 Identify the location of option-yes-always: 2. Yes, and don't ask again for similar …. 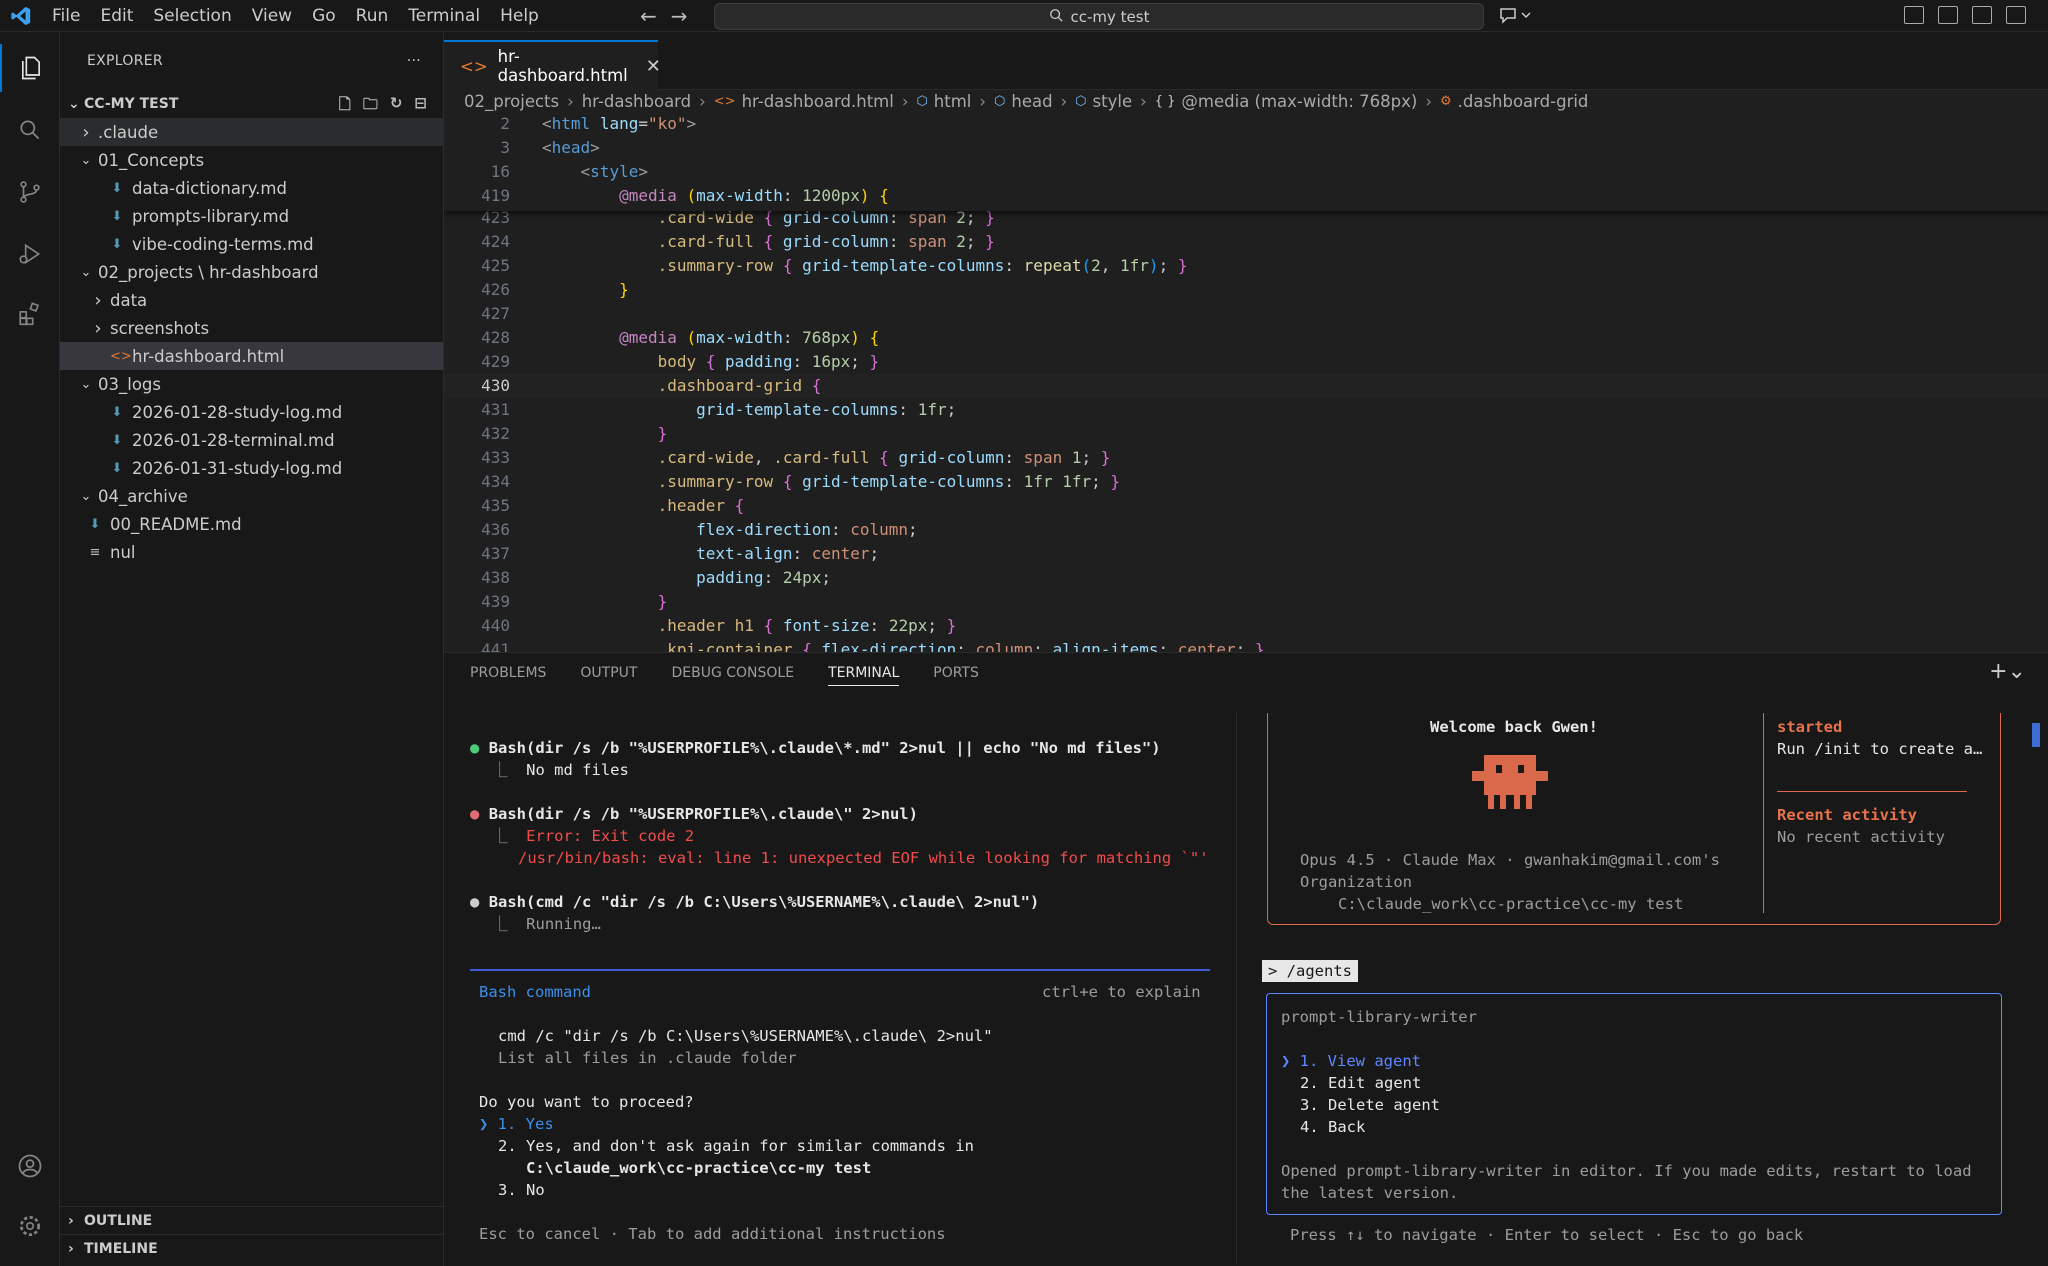
(736, 1146).